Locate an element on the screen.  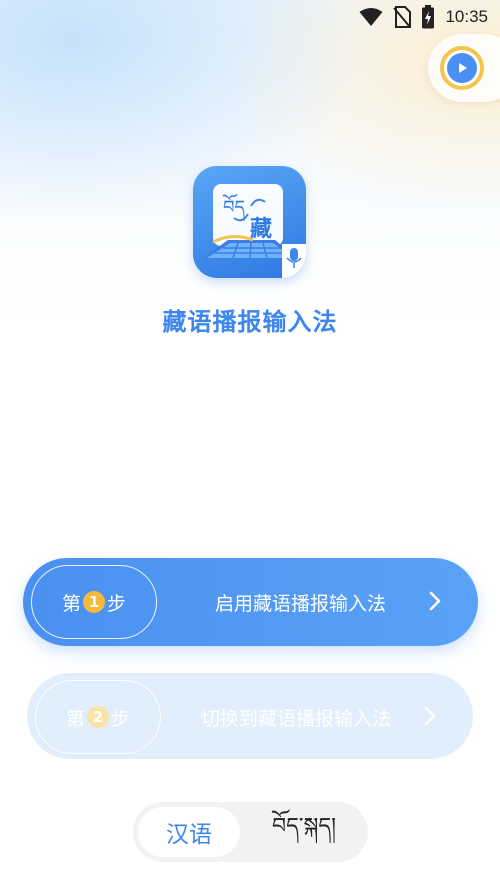
language-switch: 汉语 བོད་སྐད། is located at coordinates (250, 832).